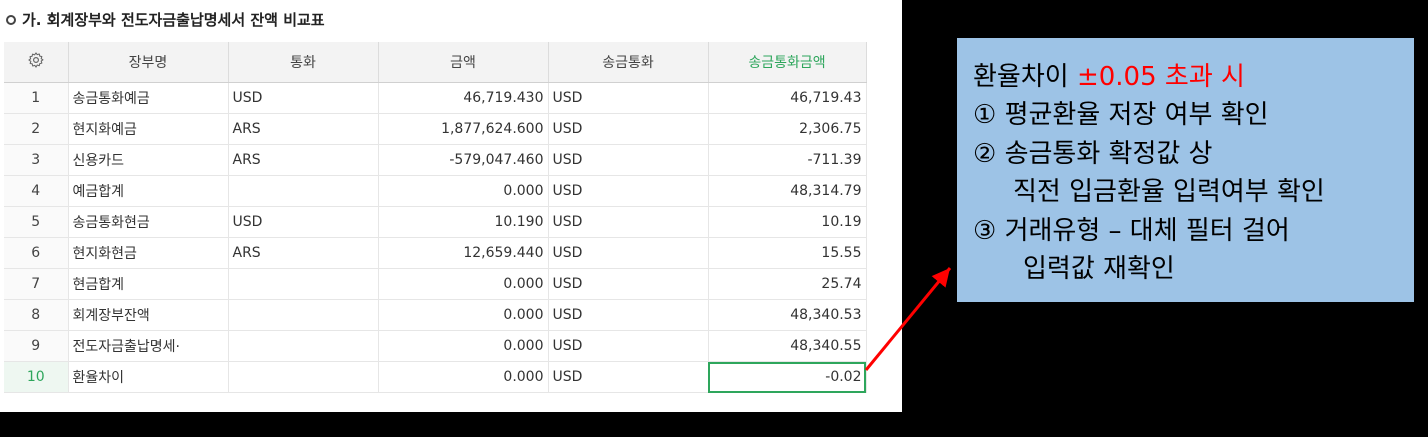 The image size is (1428, 437). Describe the element at coordinates (1025, 77) in the screenshot. I see `note-line-1-prefix: 환율차이` at that location.